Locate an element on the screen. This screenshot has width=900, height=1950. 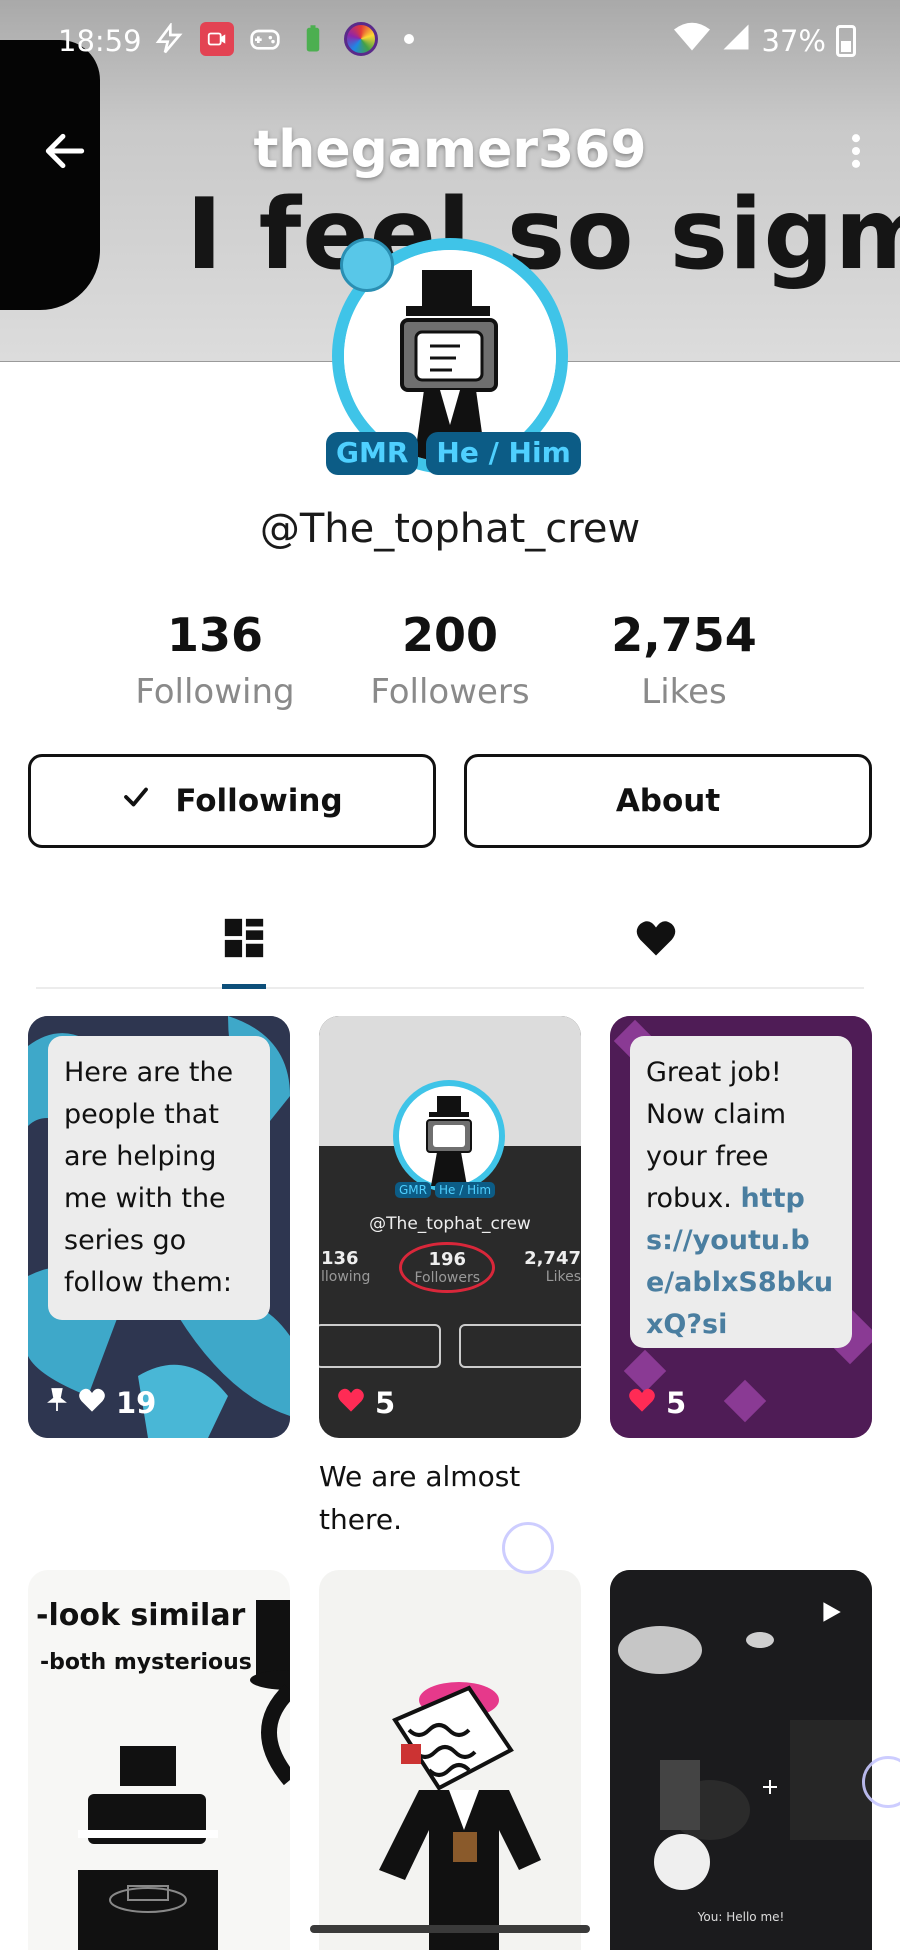
status-time: 18:59 is located at coordinates (100, 41).